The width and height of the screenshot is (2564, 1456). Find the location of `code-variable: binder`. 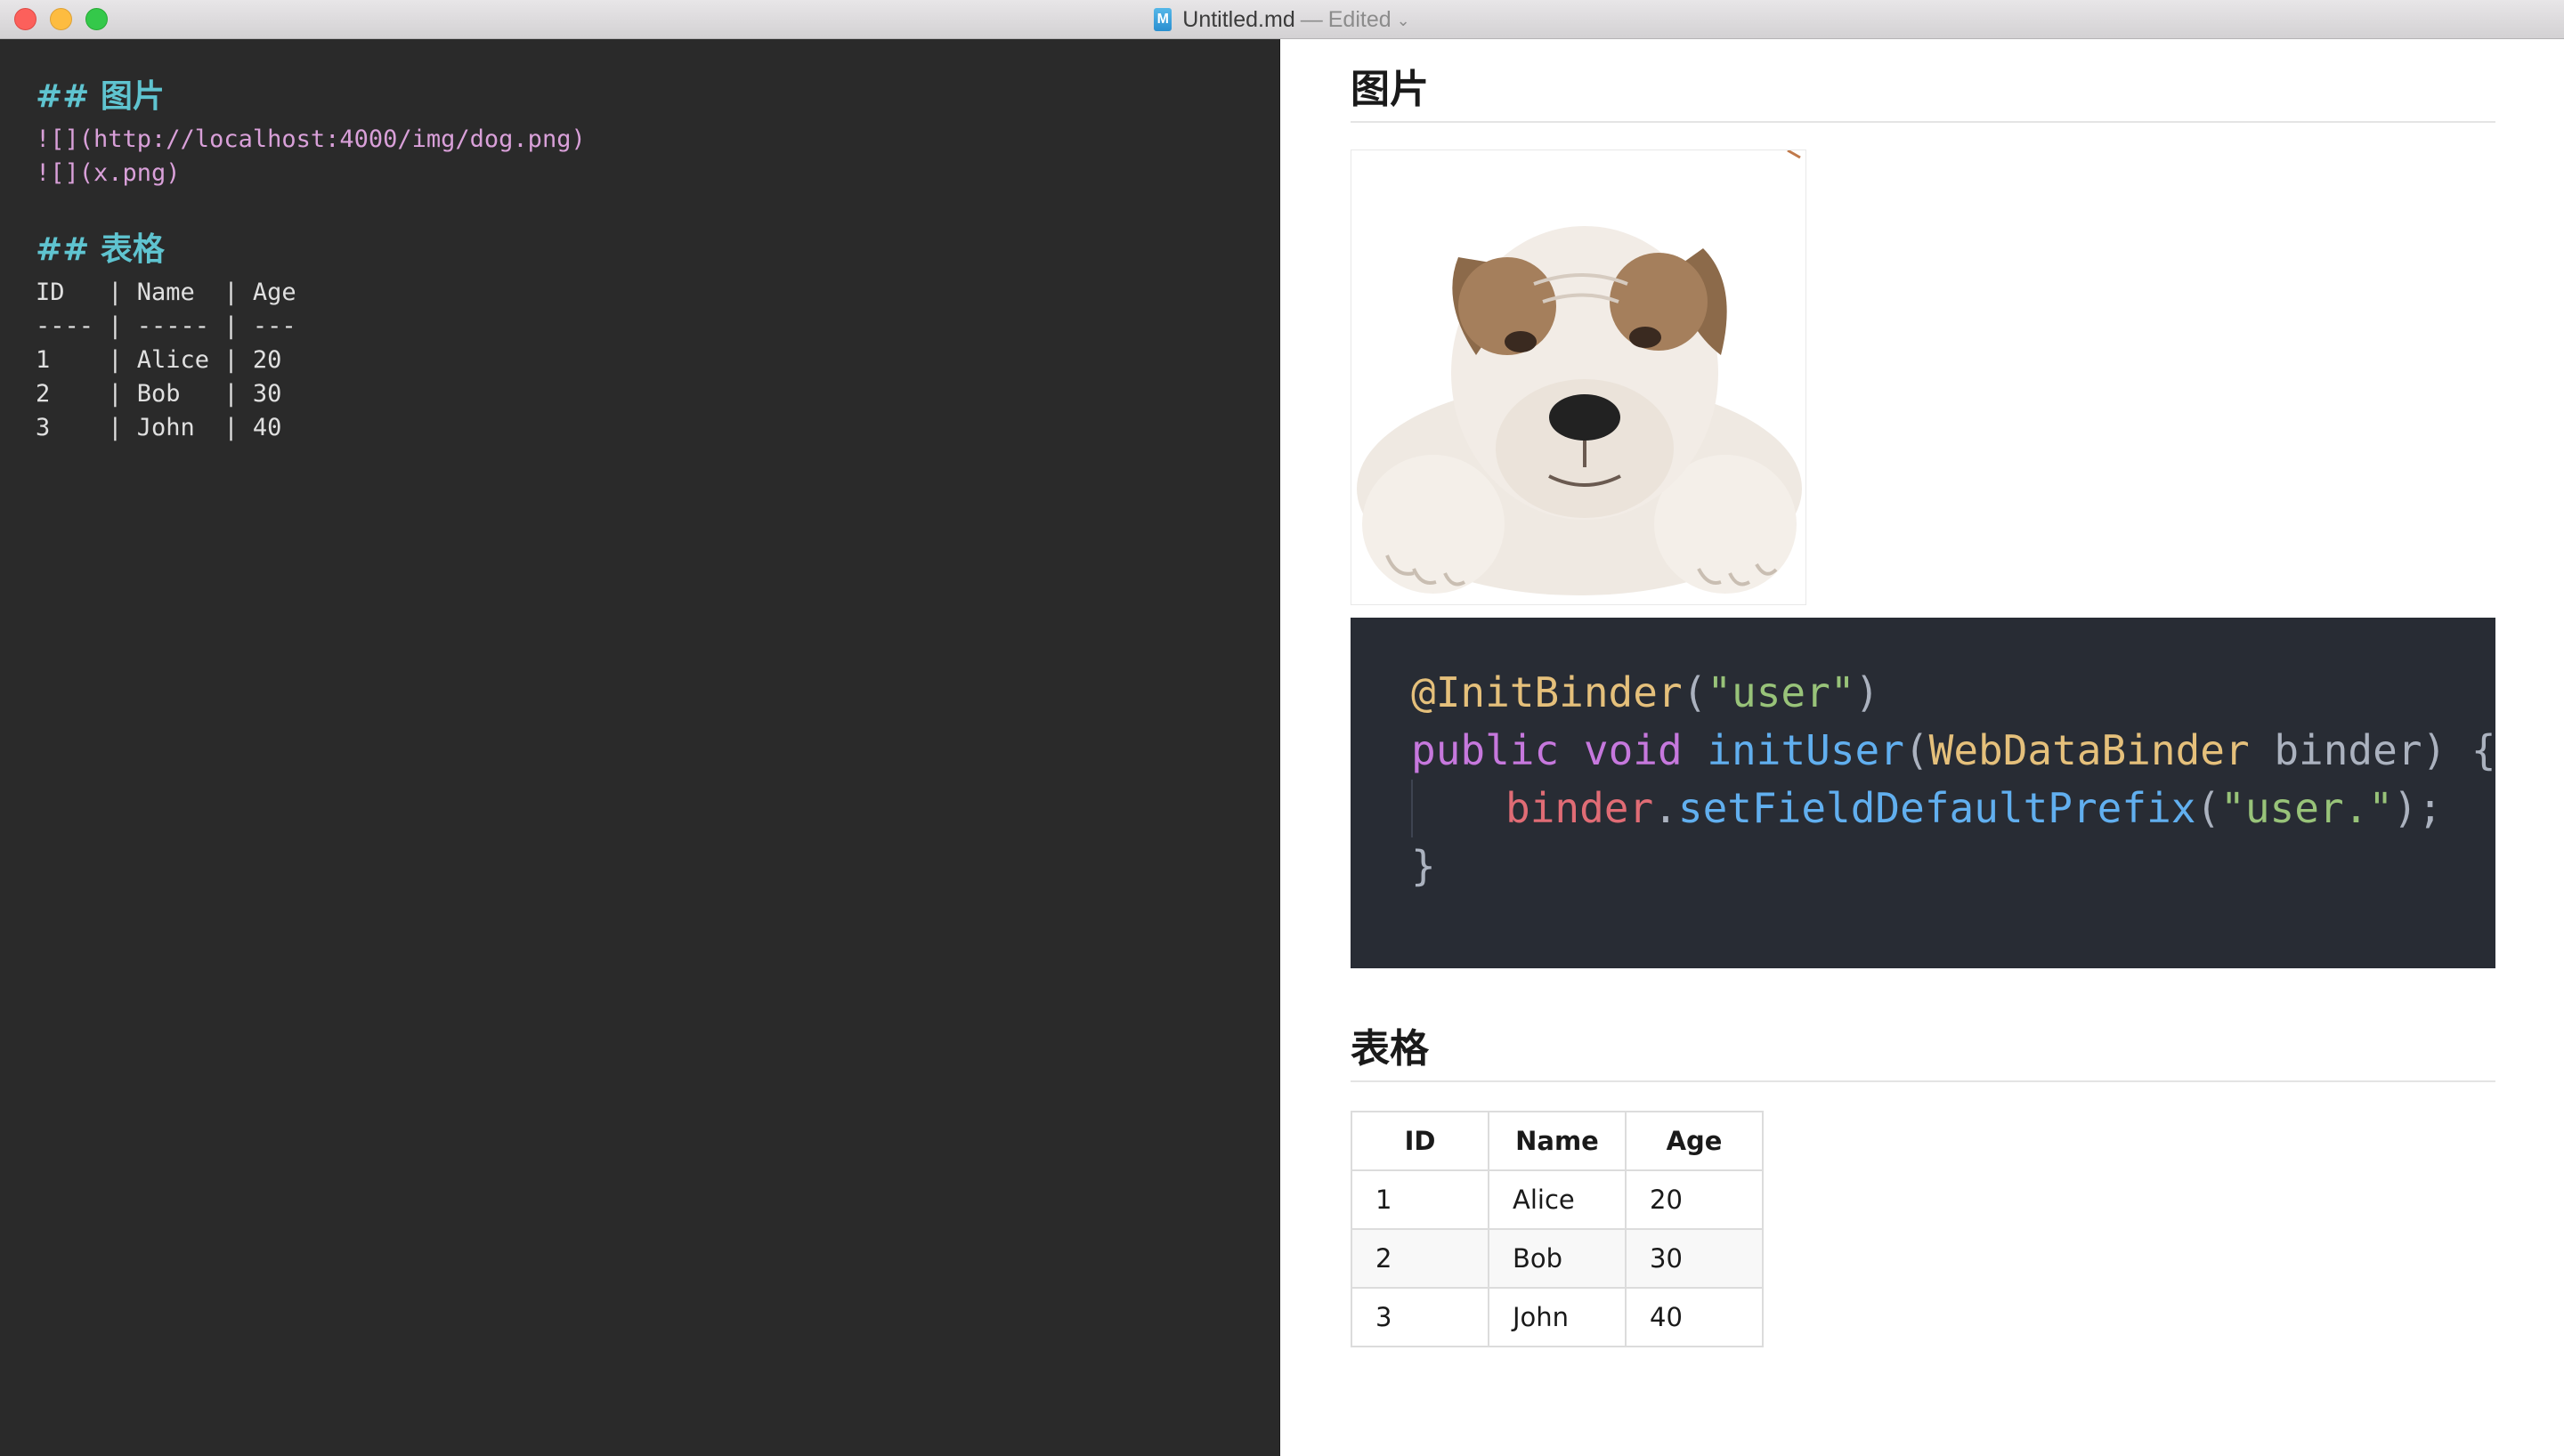

code-variable: binder is located at coordinates (1579, 808).